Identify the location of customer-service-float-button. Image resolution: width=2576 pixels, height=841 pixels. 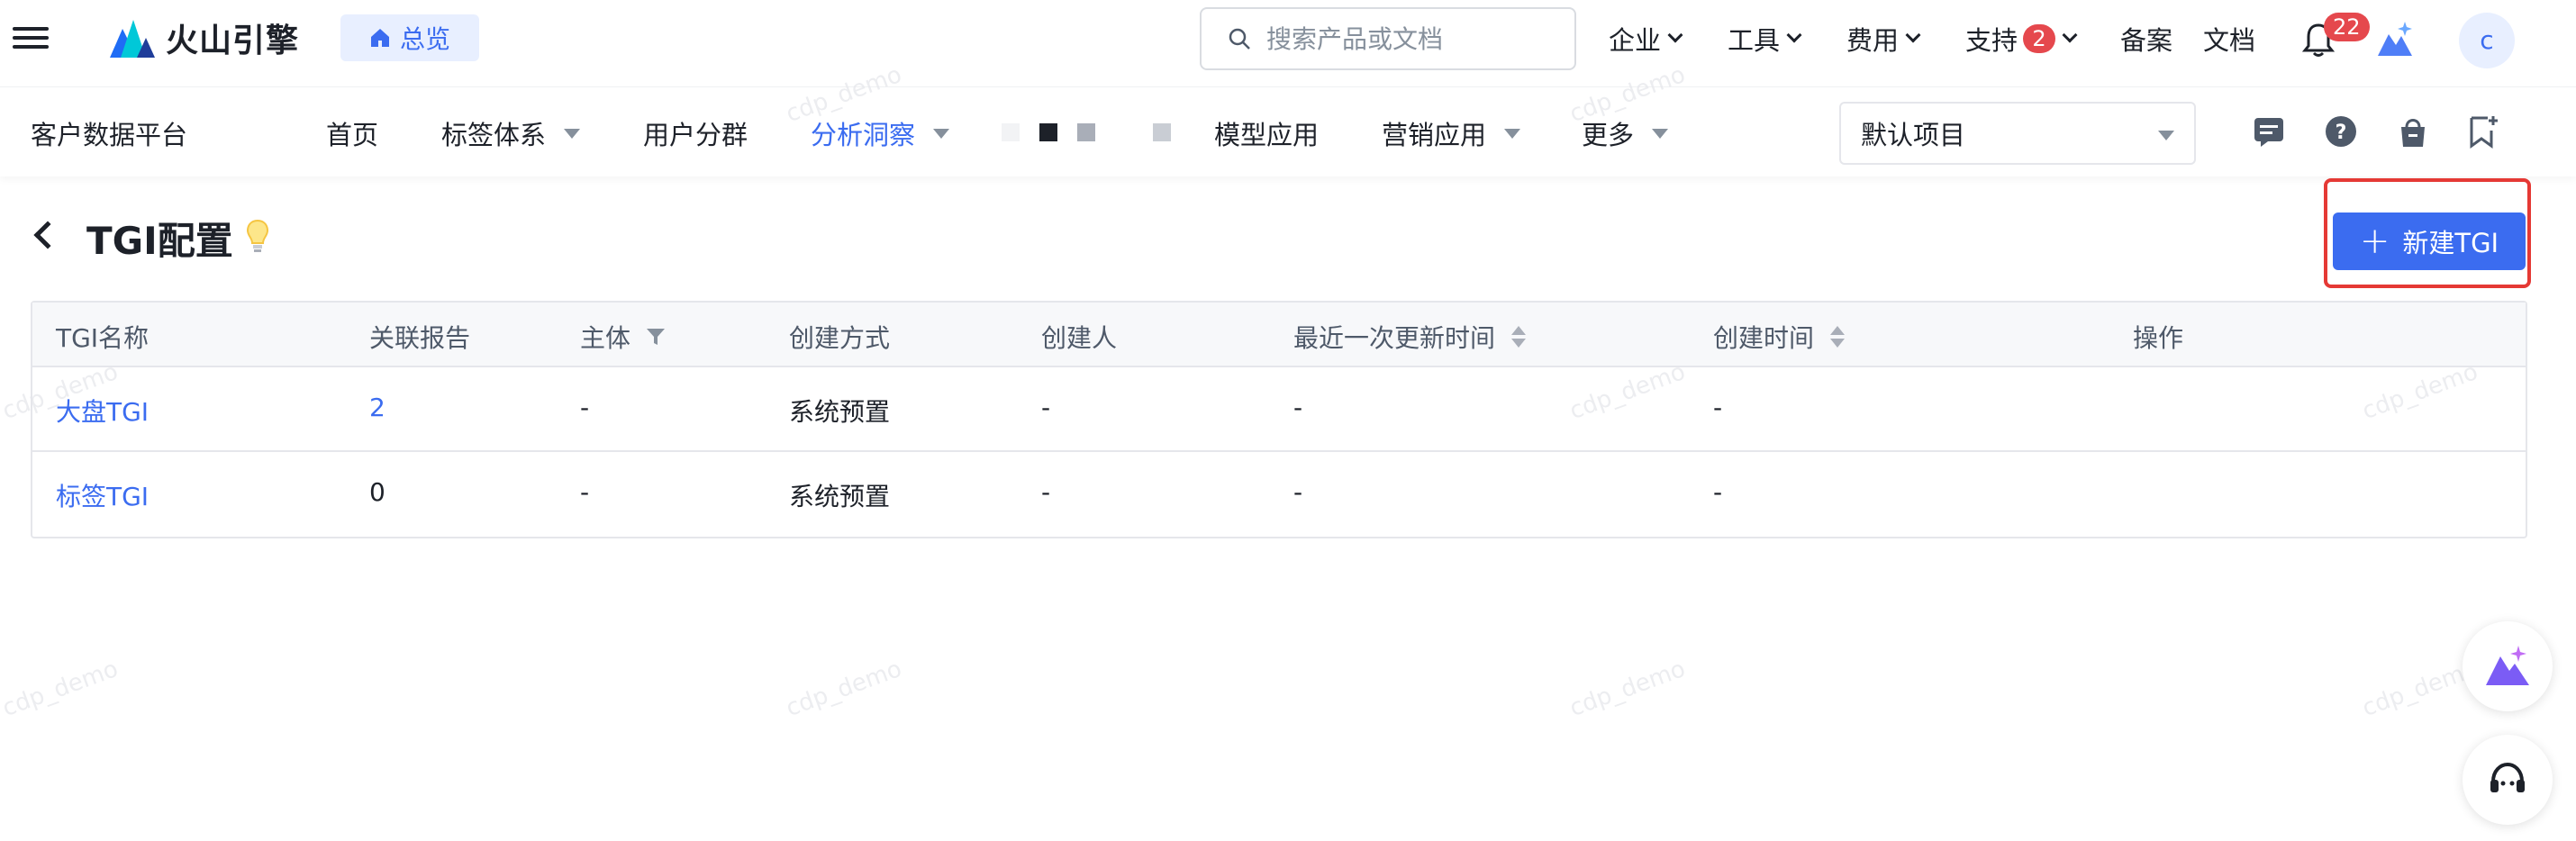
(2508, 780).